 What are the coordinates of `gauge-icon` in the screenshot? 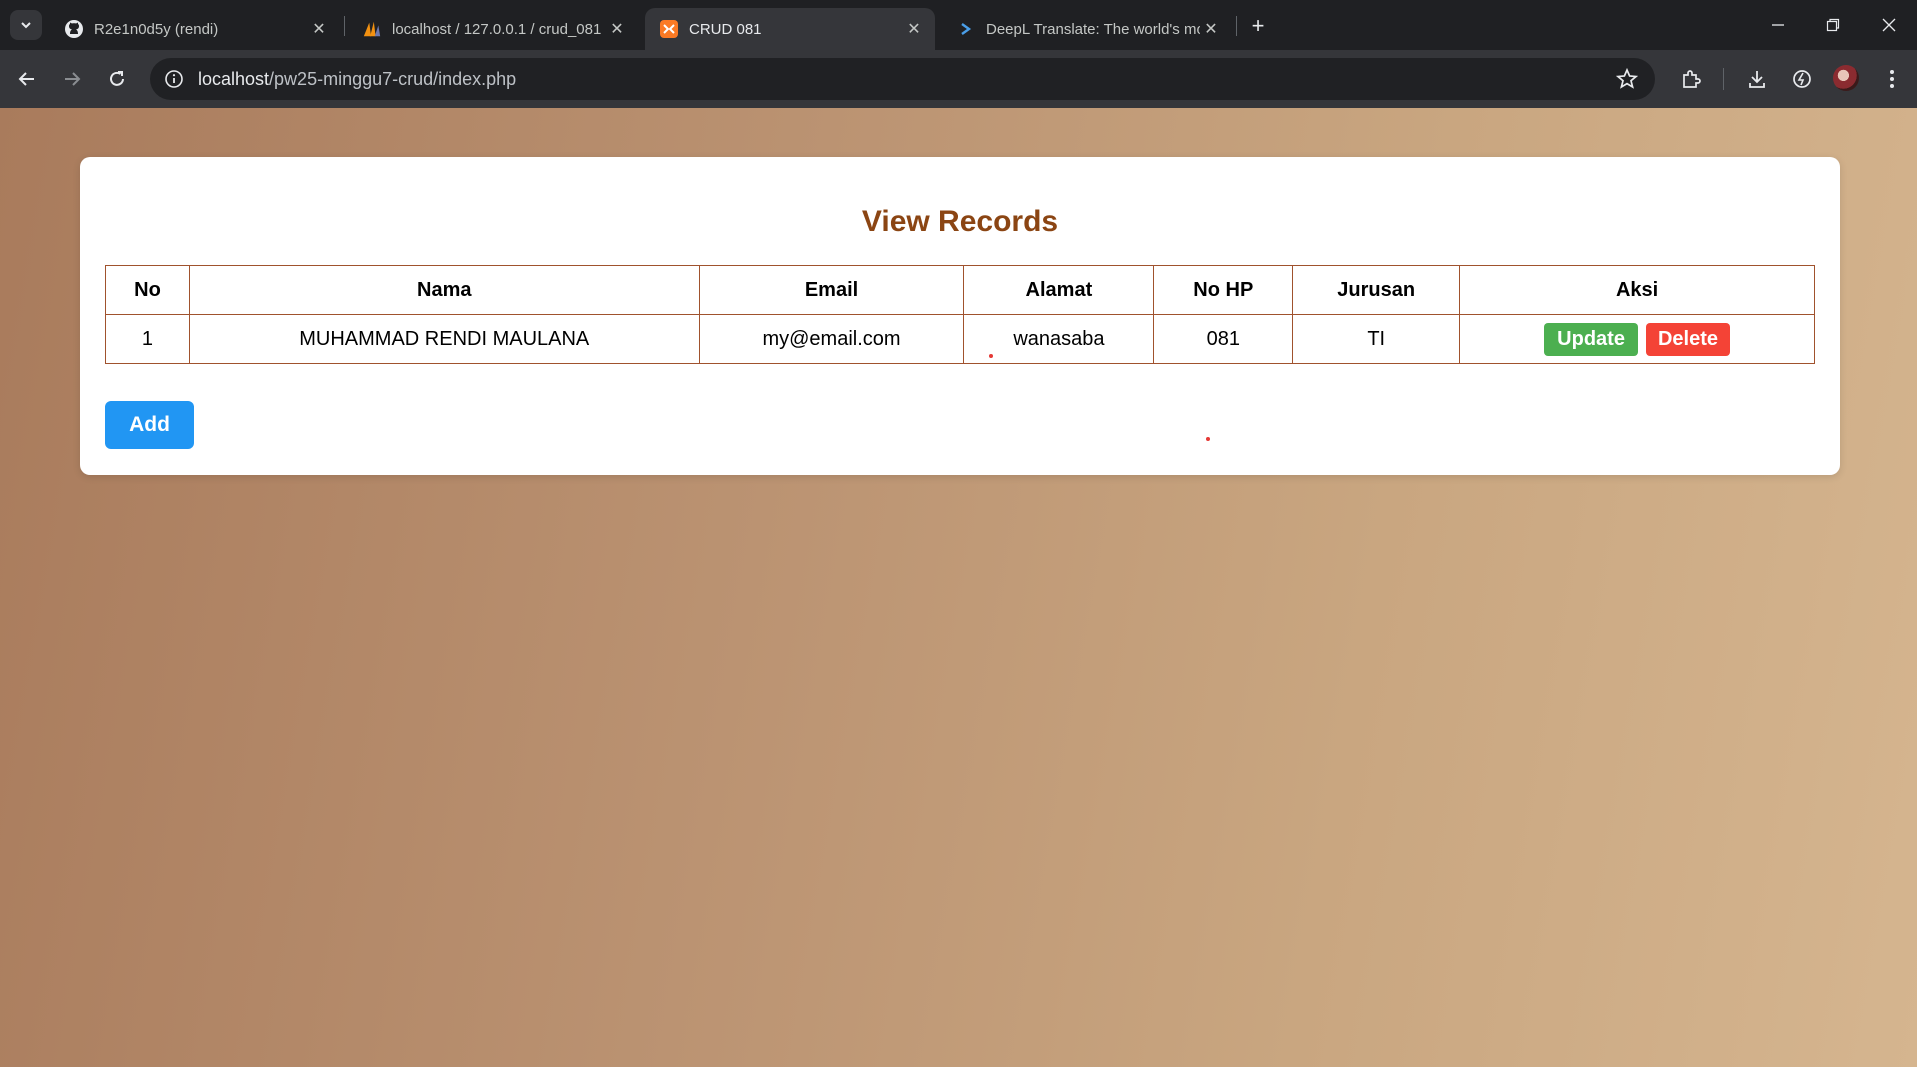 It's located at (1802, 79).